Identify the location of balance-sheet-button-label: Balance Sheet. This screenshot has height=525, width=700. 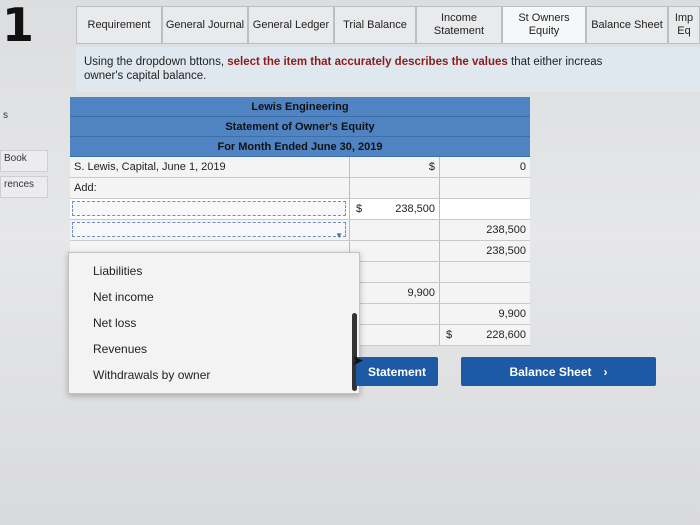
(550, 371).